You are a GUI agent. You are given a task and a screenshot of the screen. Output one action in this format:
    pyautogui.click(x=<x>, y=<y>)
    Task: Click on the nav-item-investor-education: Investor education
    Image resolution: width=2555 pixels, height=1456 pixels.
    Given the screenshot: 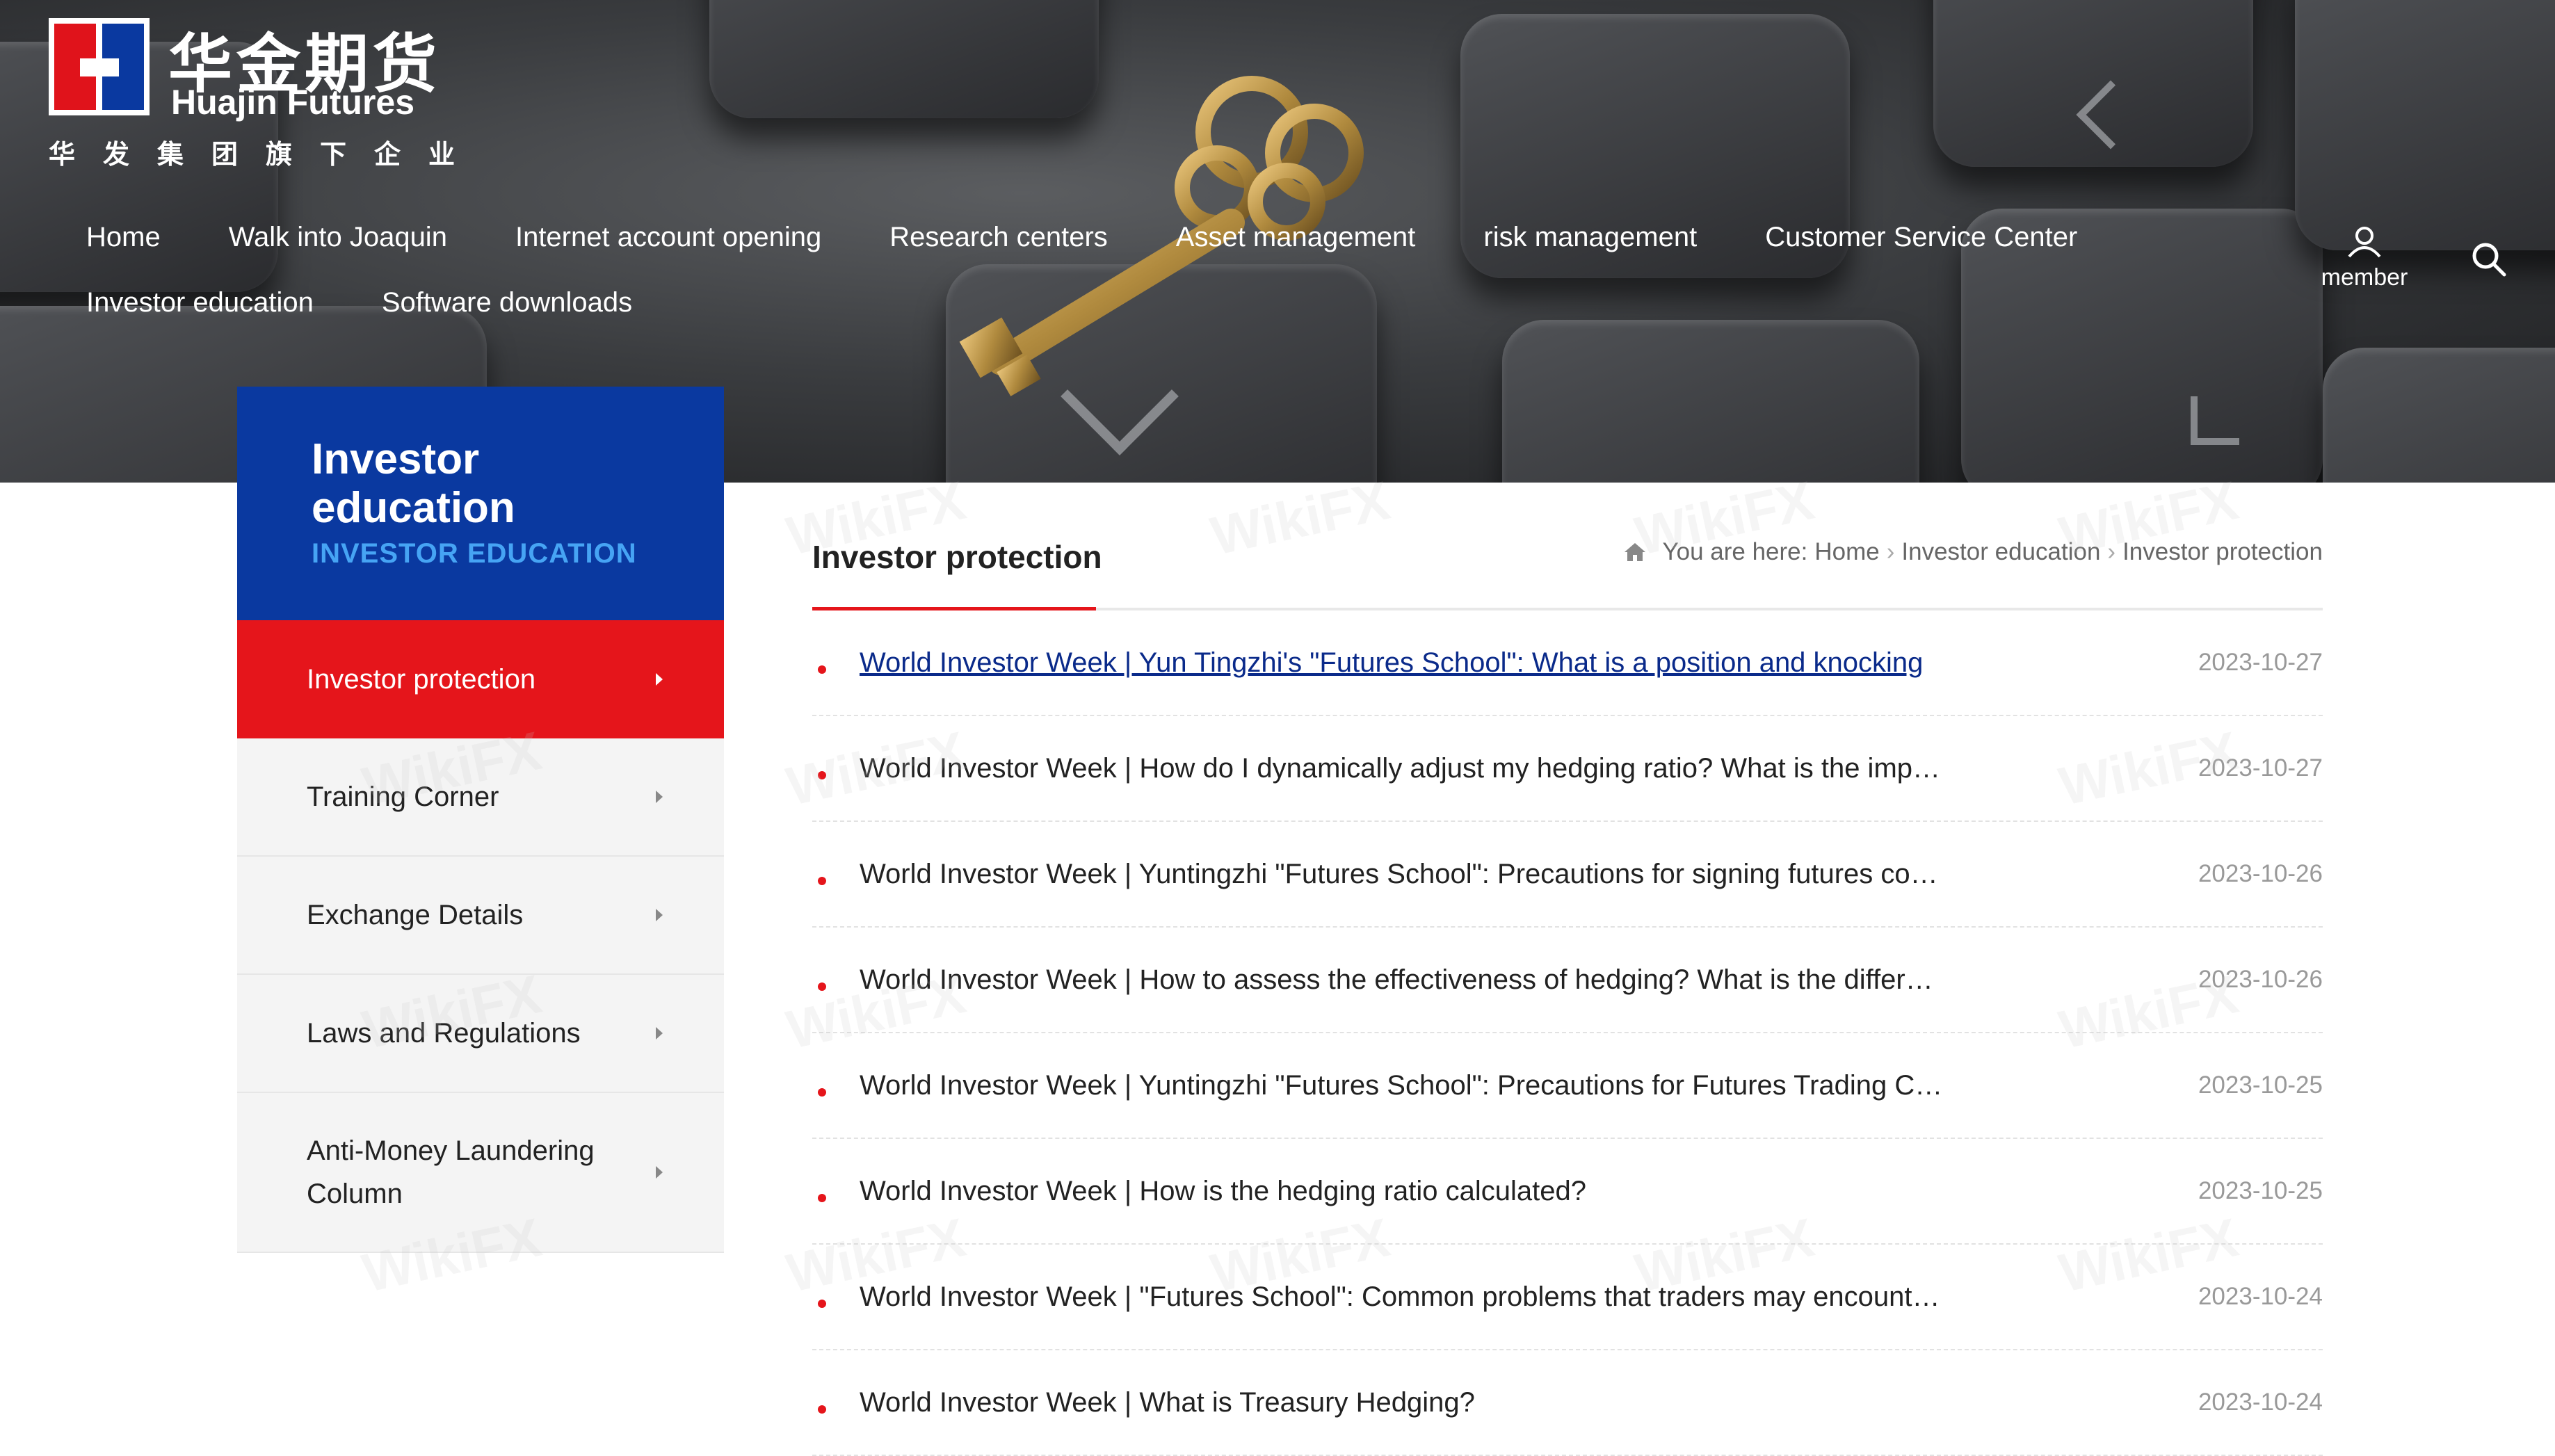 What is the action you would take?
    pyautogui.click(x=200, y=302)
    